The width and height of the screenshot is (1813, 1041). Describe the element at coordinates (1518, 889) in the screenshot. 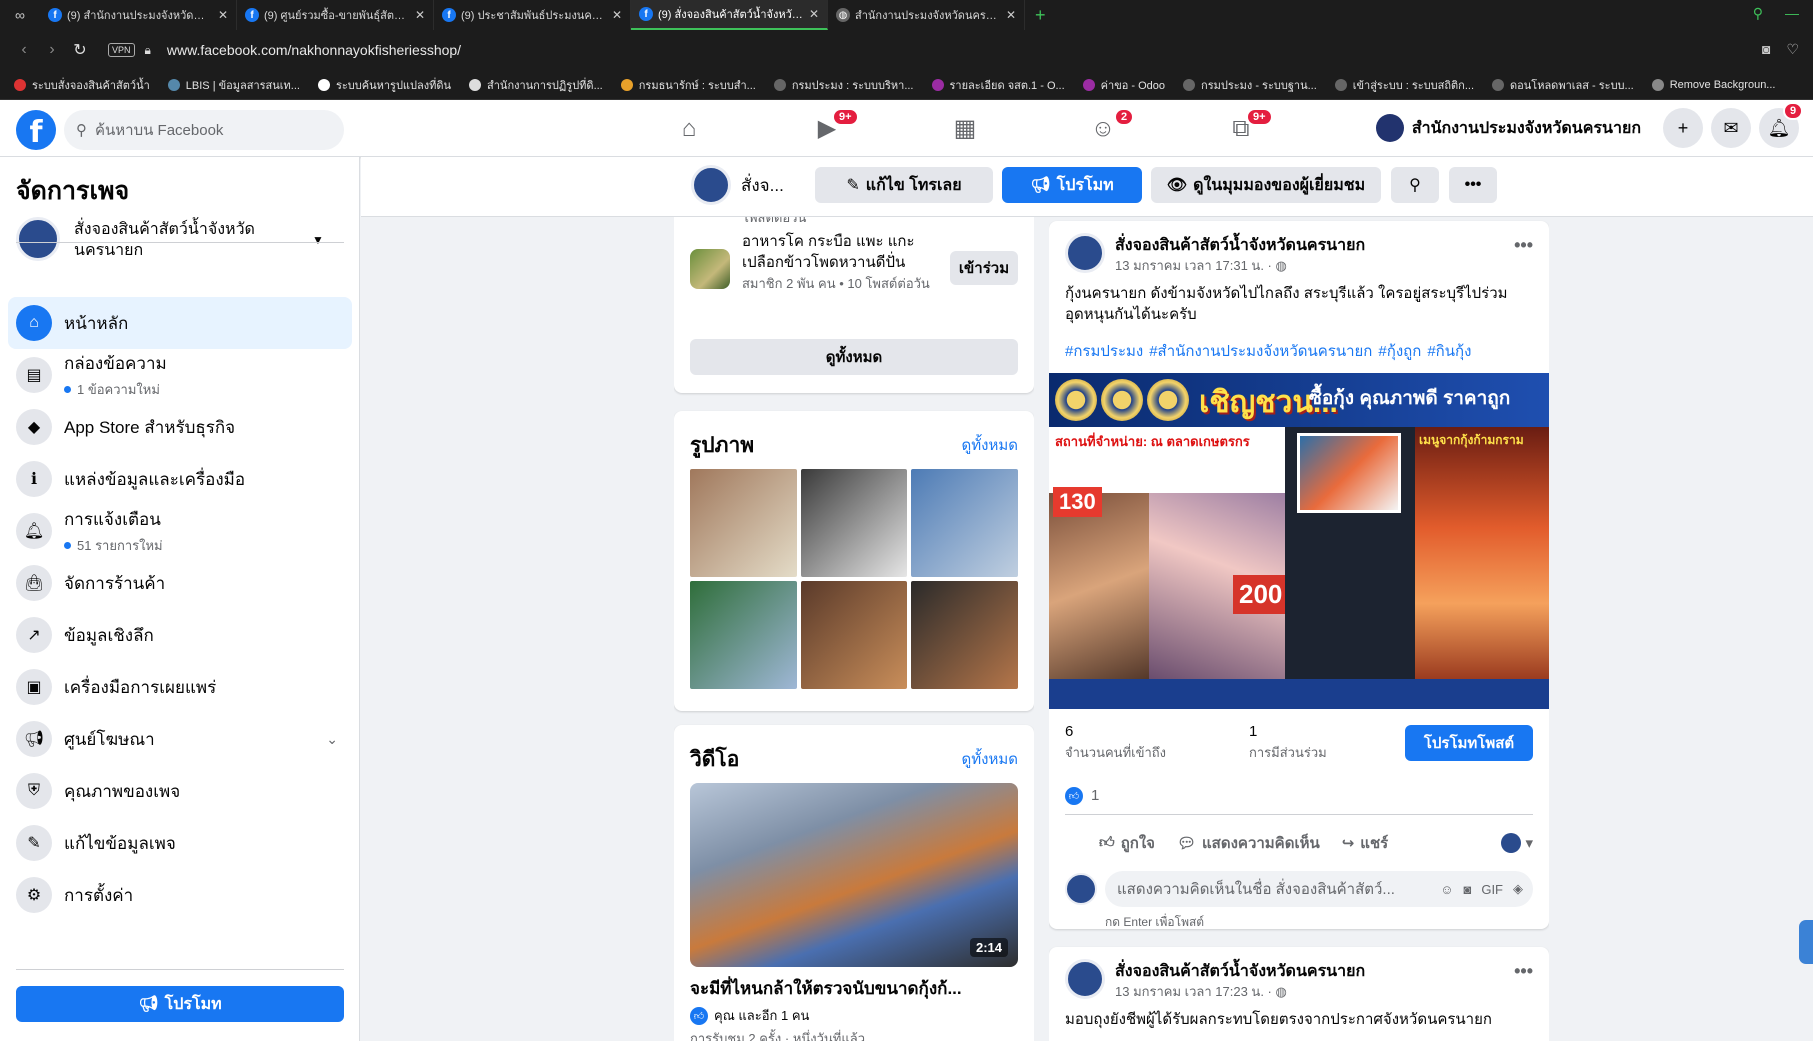

I see `sticker-icon: ◈` at that location.